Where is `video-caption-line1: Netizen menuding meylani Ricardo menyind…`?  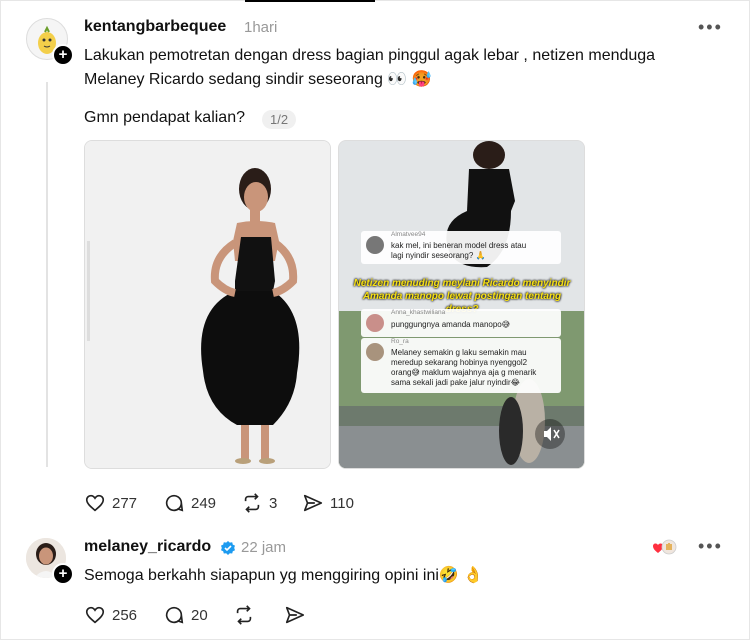 video-caption-line1: Netizen menuding meylani Ricardo menyind… is located at coordinates (462, 283).